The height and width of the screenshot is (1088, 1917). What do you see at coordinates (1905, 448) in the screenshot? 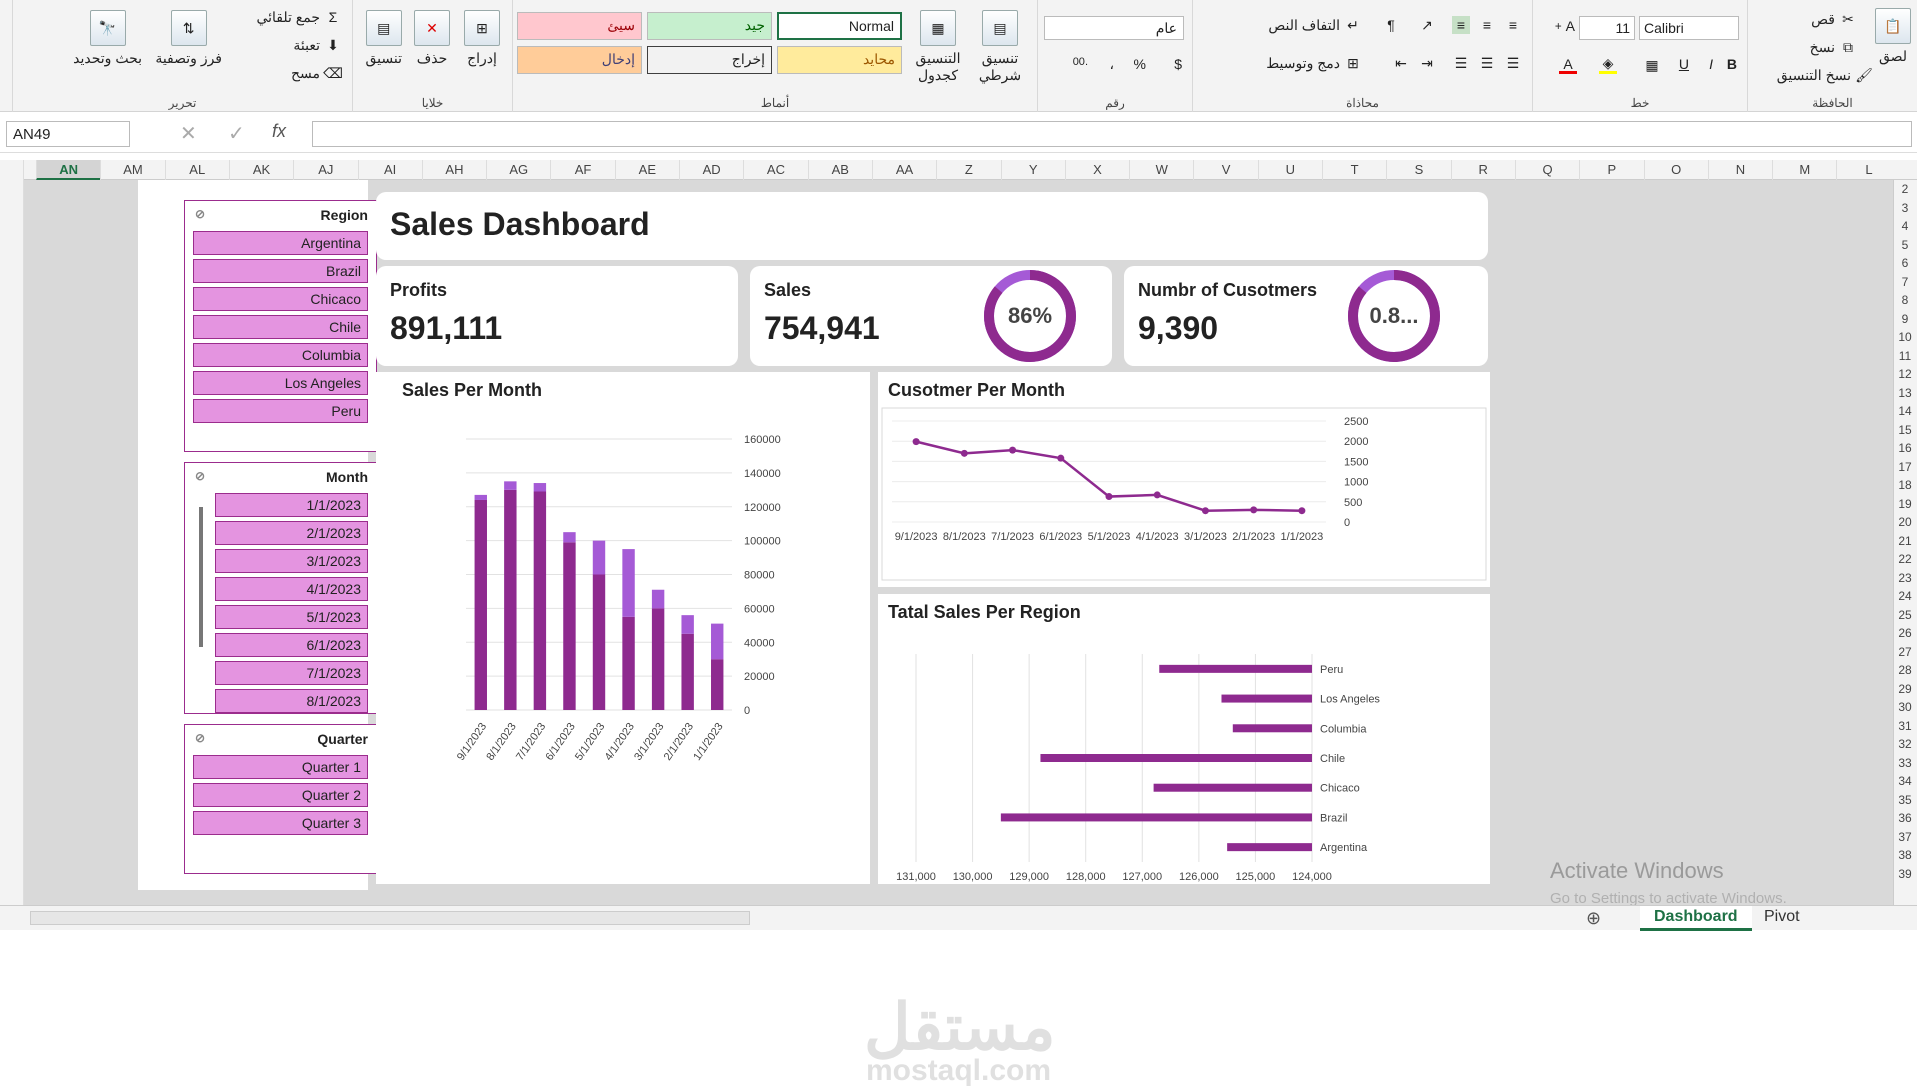
I see `row-header: 16` at bounding box center [1905, 448].